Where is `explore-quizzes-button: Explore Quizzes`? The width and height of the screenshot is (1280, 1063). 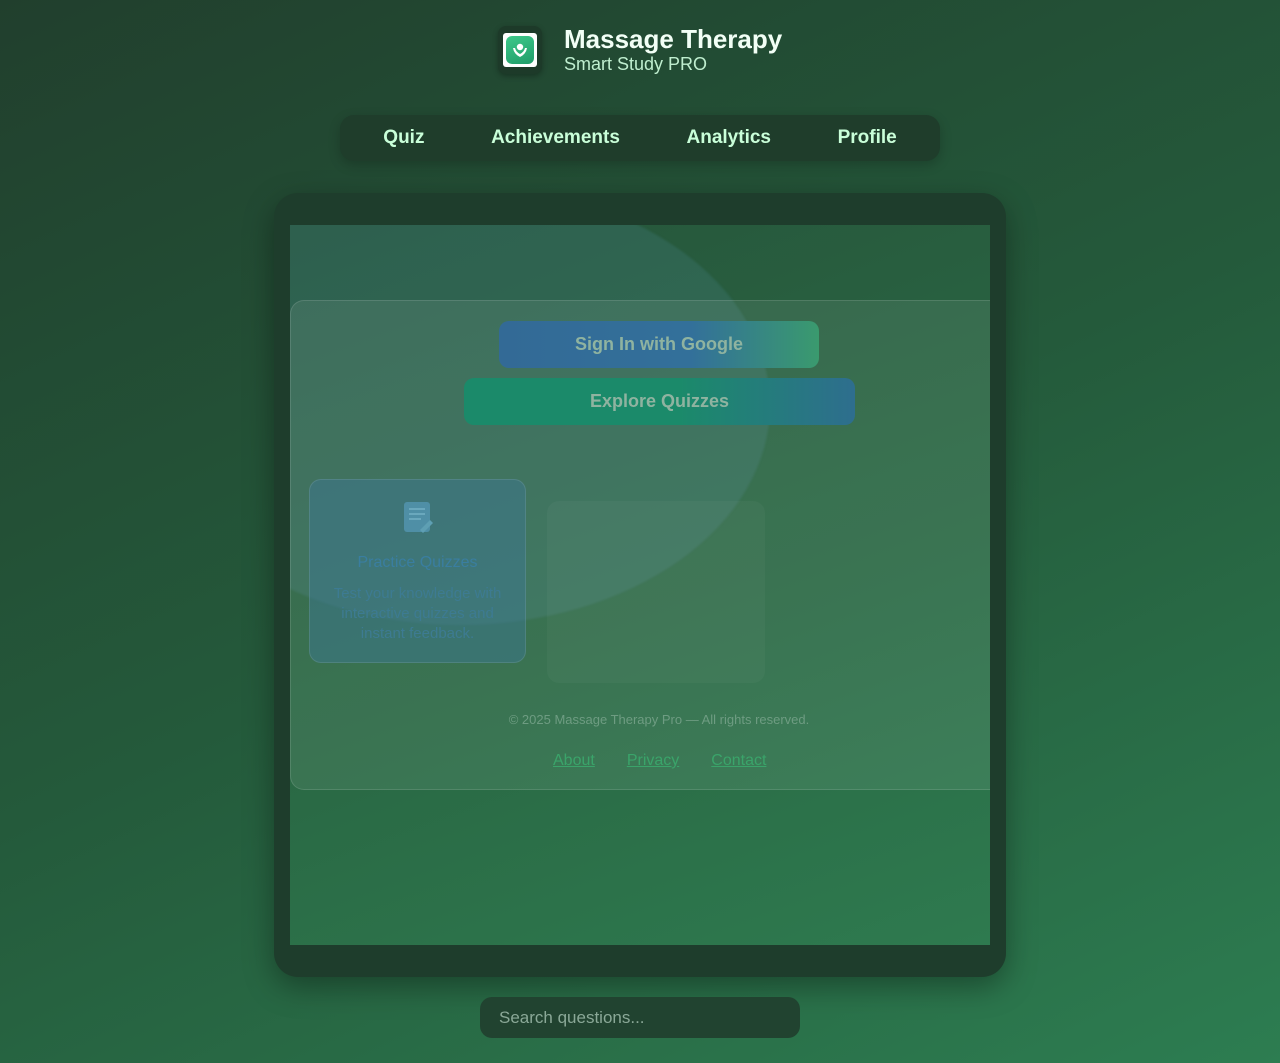 explore-quizzes-button: Explore Quizzes is located at coordinates (659, 401).